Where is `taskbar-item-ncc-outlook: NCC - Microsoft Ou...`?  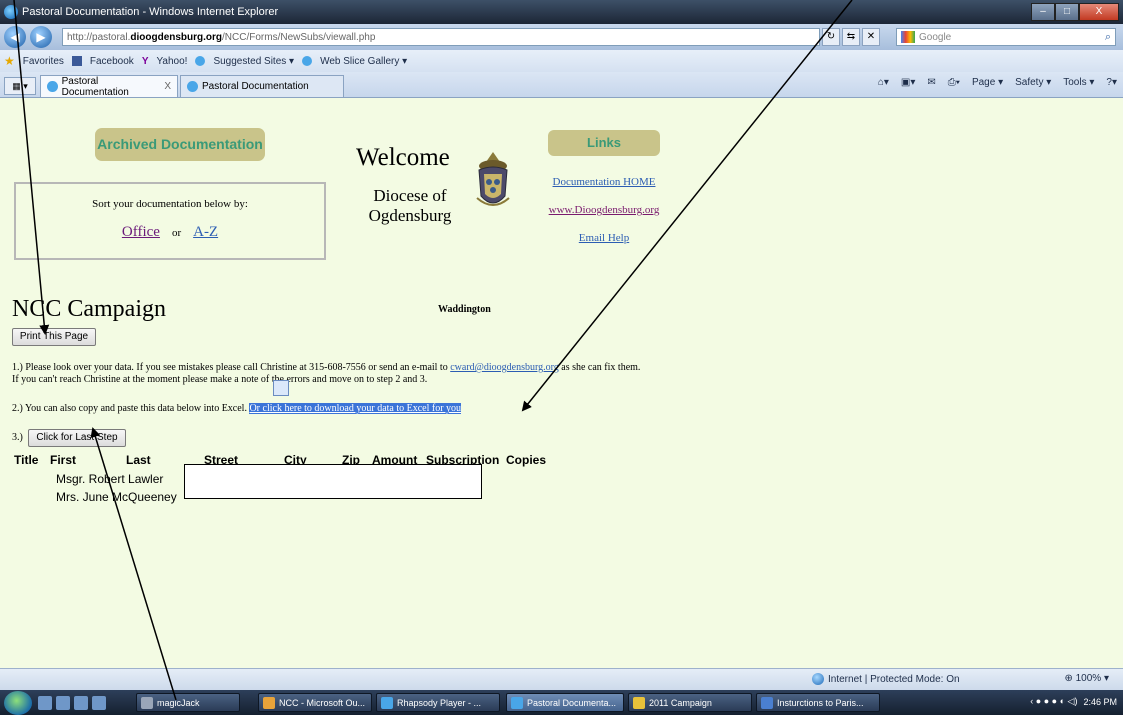 taskbar-item-ncc-outlook: NCC - Microsoft Ou... is located at coordinates (315, 702).